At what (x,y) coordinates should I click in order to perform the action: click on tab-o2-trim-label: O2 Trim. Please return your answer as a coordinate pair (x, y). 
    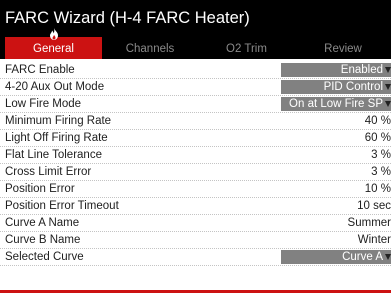
    Looking at the image, I should click on (246, 49).